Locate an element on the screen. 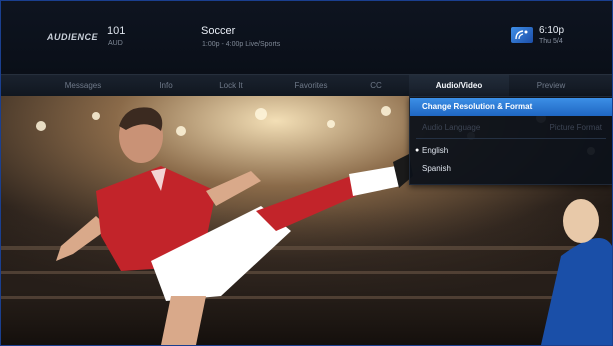 The image size is (613, 346). channel-callsign: AUD is located at coordinates (115, 43).